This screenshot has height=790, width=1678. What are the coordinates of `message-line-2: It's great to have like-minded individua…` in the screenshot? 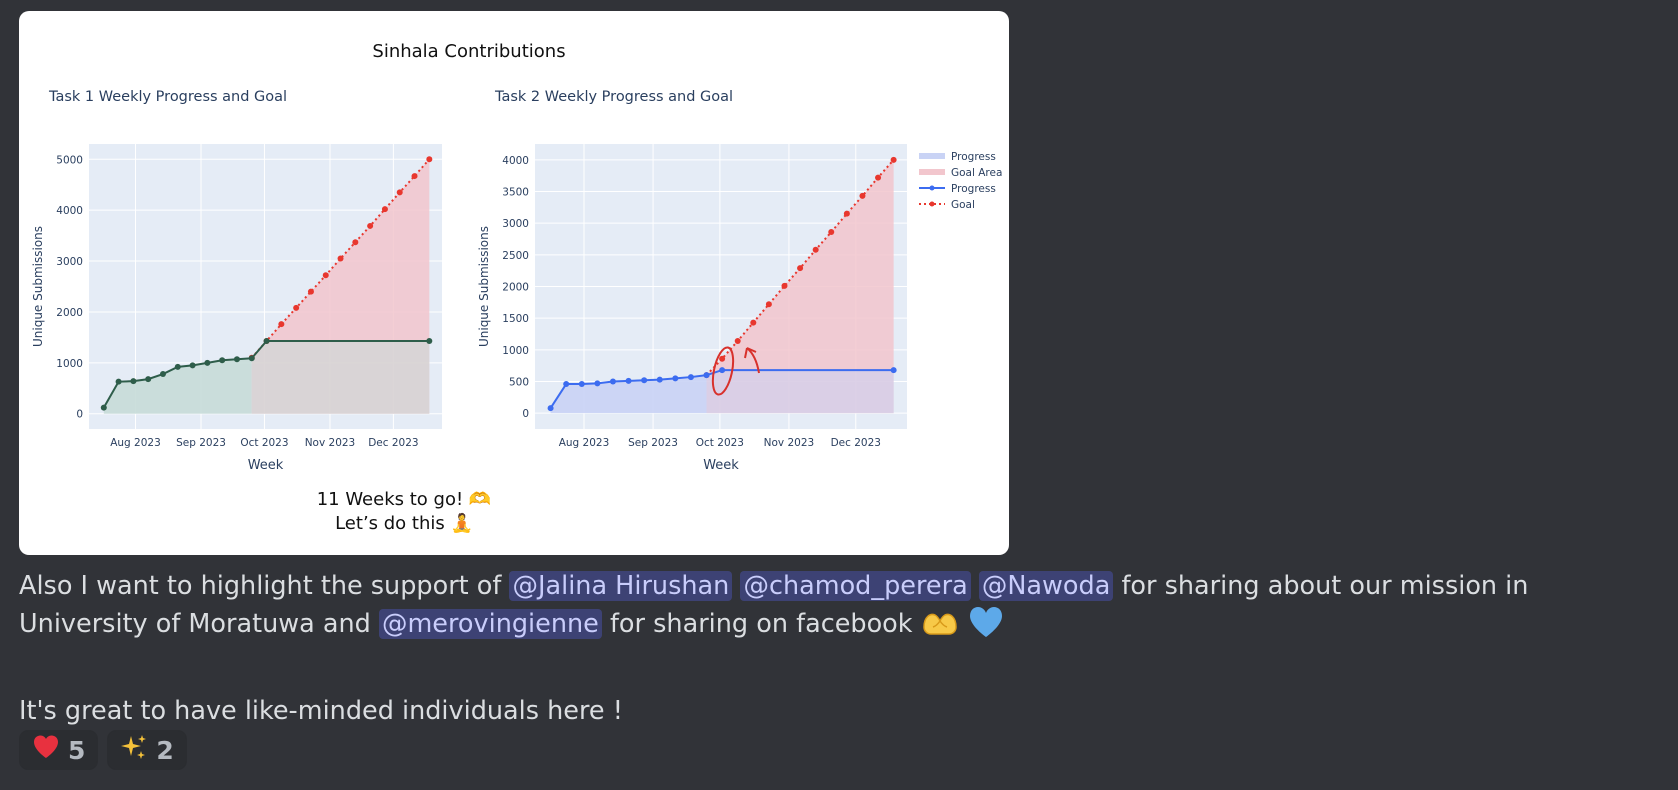 It's located at (321, 711).